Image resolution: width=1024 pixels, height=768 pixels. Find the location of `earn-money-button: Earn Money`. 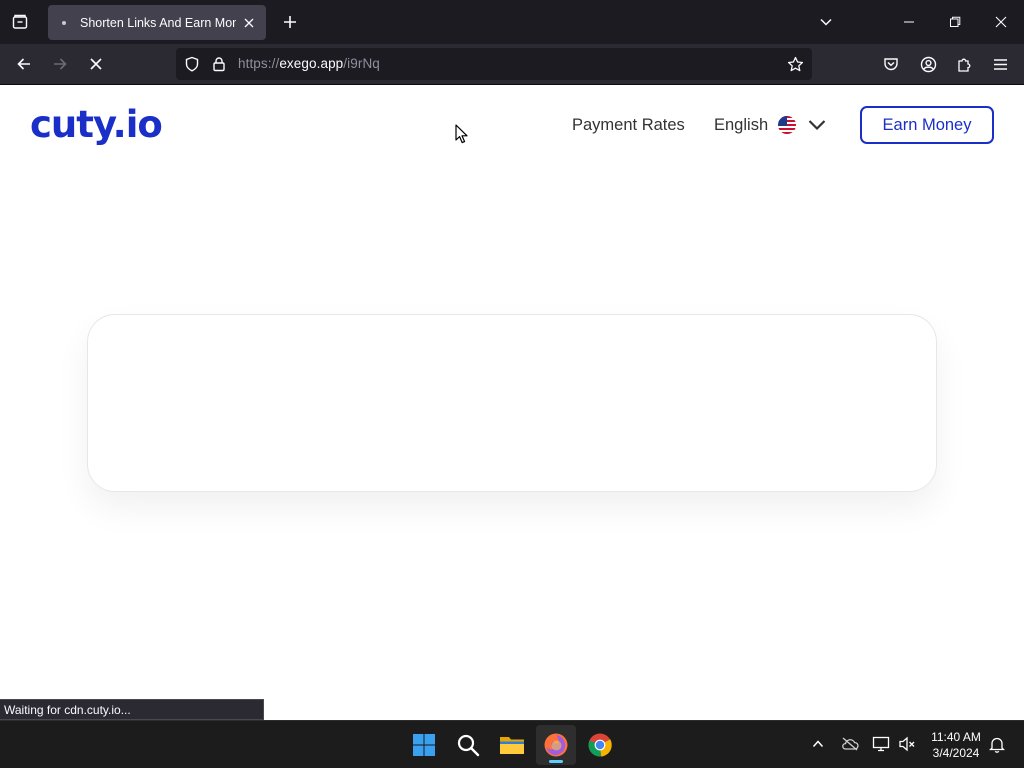

earn-money-button: Earn Money is located at coordinates (927, 125).